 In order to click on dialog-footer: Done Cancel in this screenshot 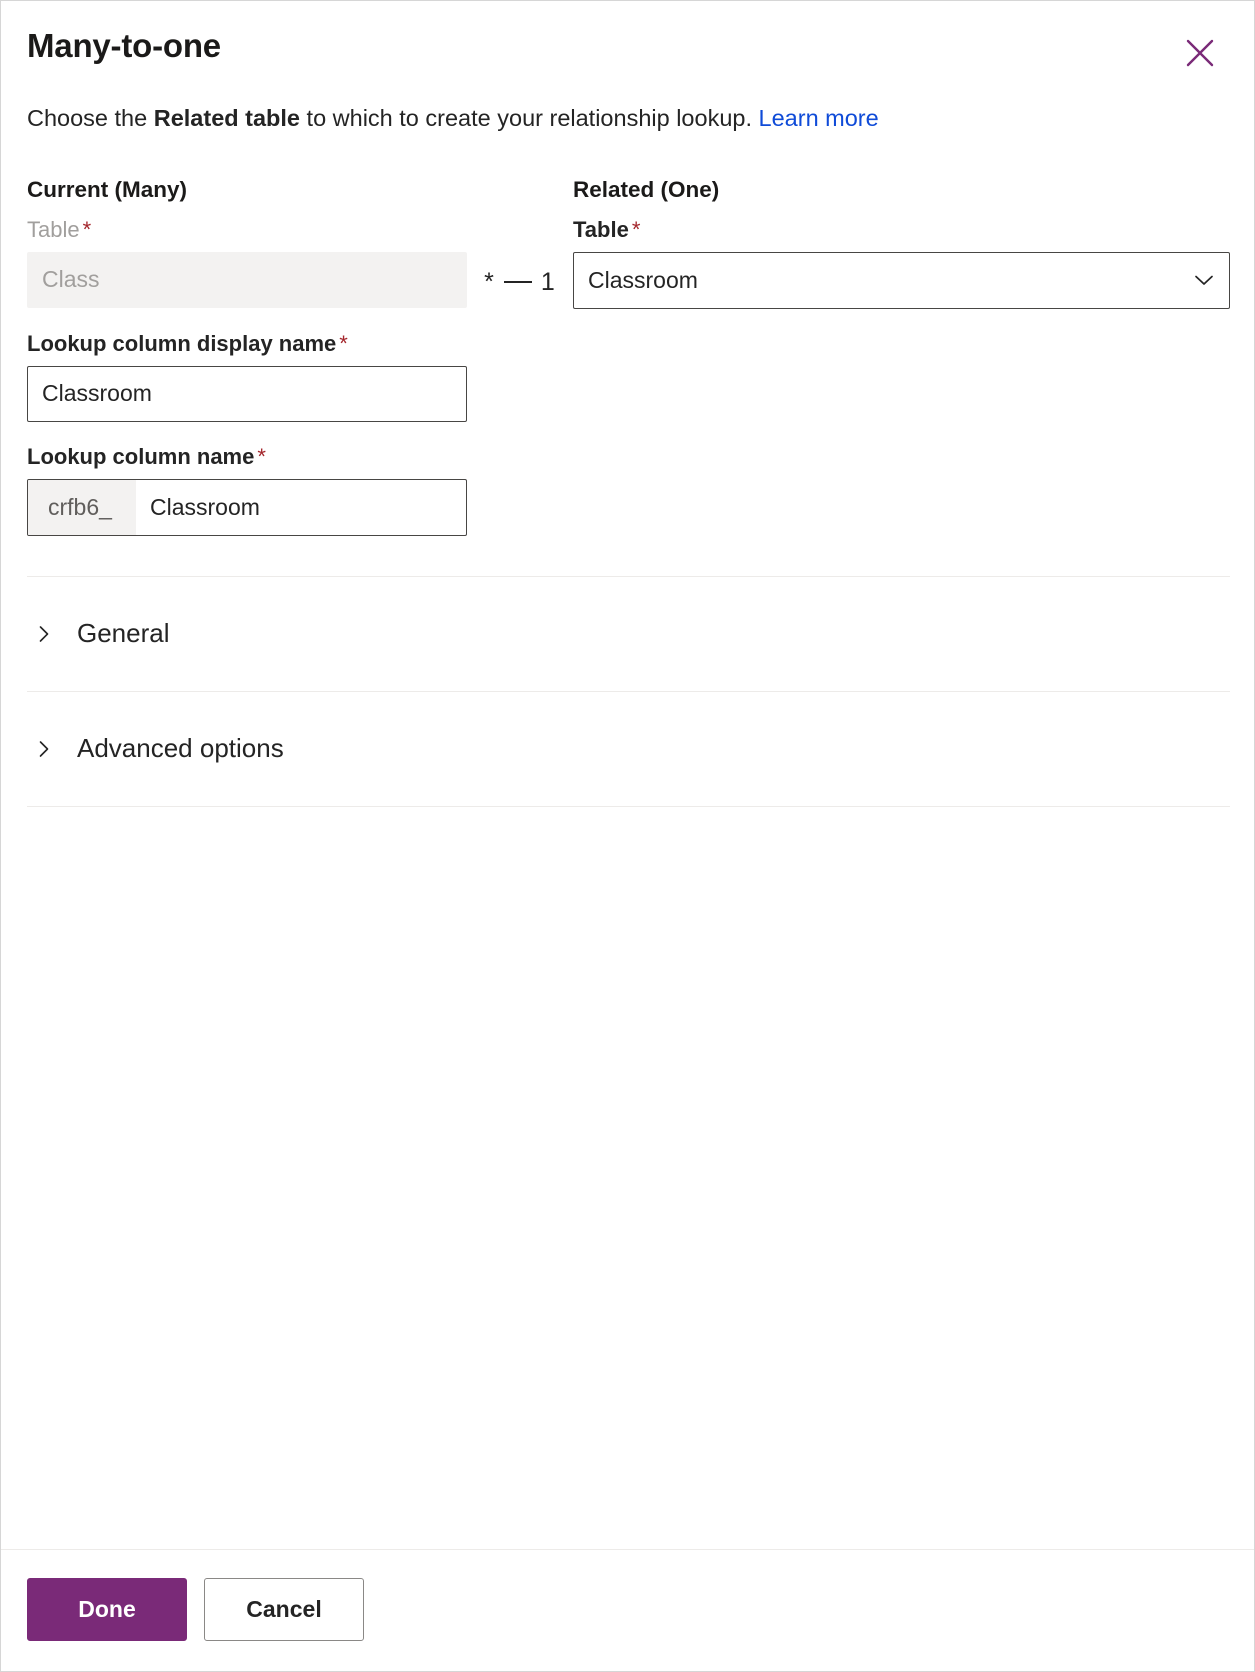, I will do `click(627, 1610)`.